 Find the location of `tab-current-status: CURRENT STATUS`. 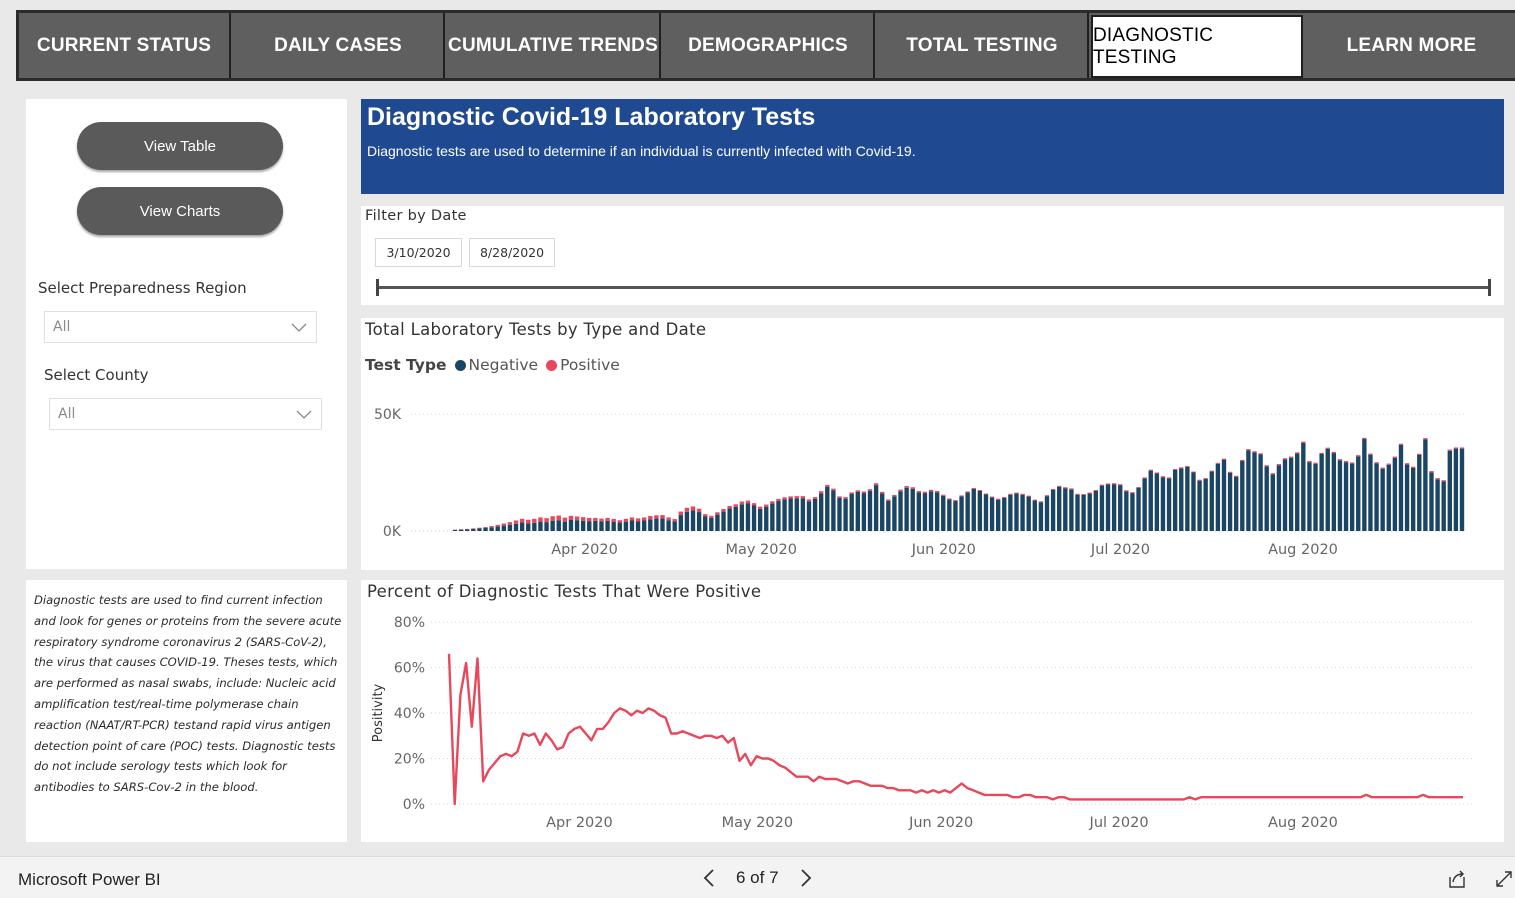

tab-current-status: CURRENT STATUS is located at coordinates (125, 45).